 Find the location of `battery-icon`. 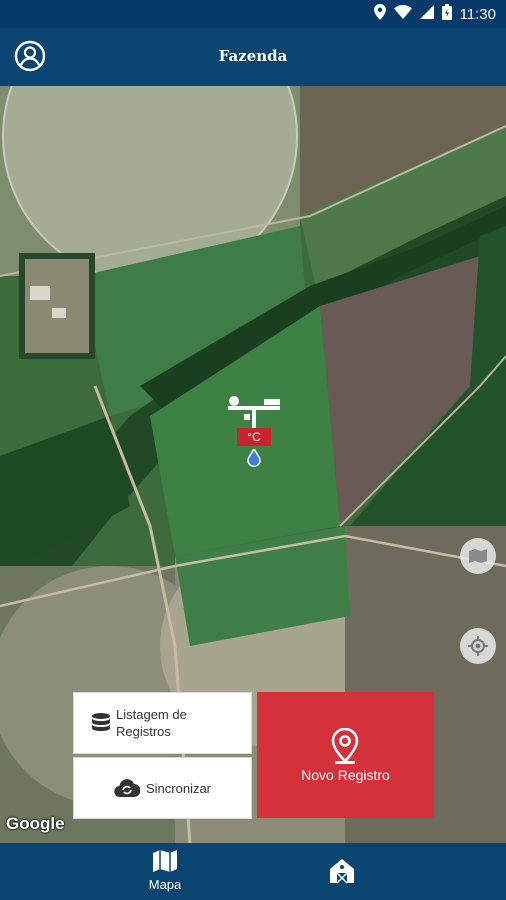

battery-icon is located at coordinates (446, 14).